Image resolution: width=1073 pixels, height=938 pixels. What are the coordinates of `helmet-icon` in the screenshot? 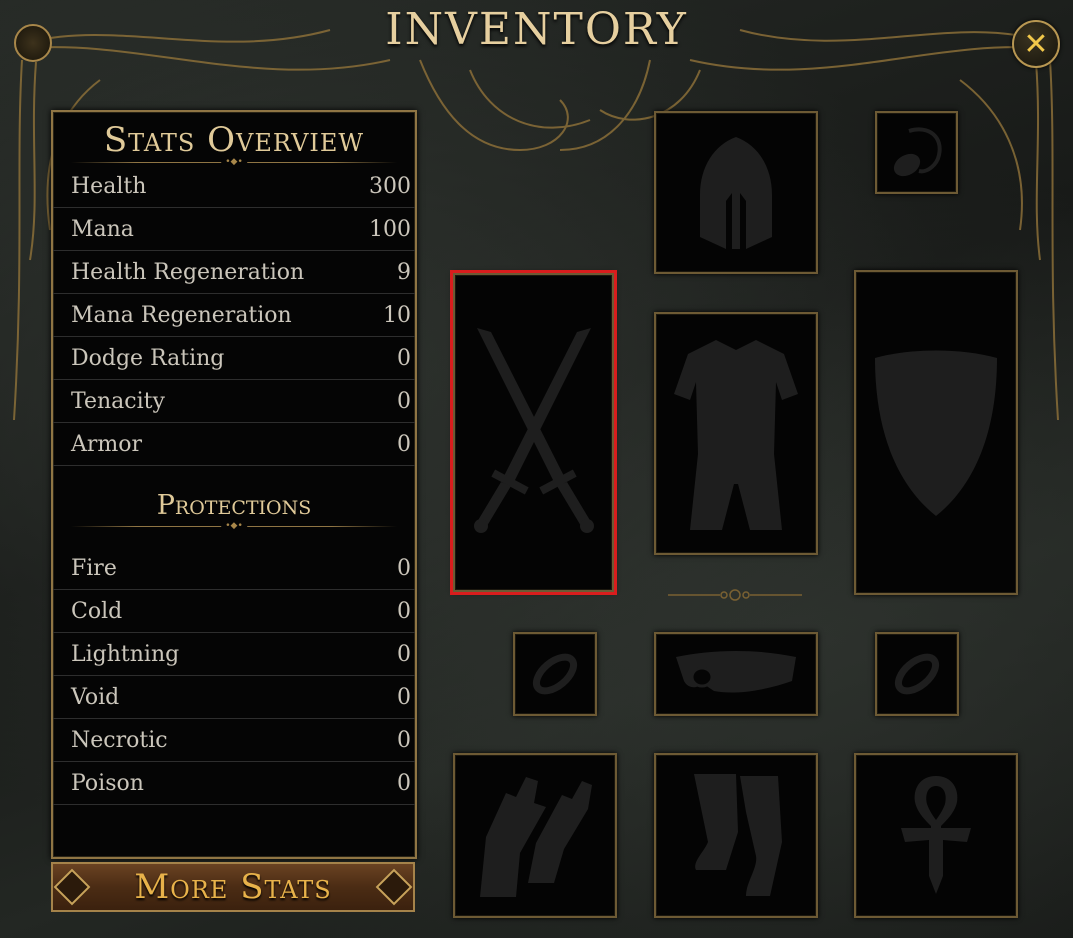 It's located at (736, 192).